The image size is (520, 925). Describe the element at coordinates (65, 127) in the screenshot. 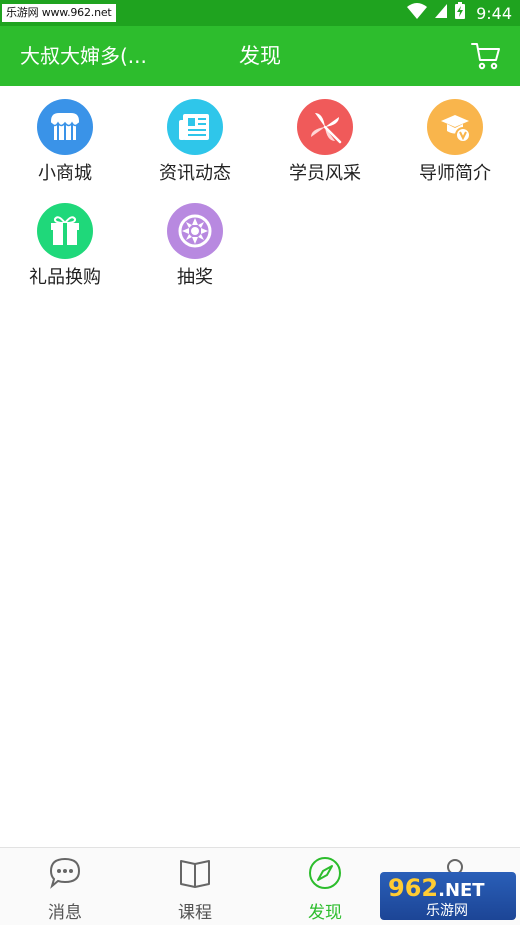

I see `shop-icon` at that location.